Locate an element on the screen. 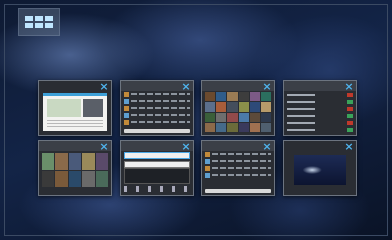 The image size is (392, 240). app-card-media-library: × is located at coordinates (75, 168).